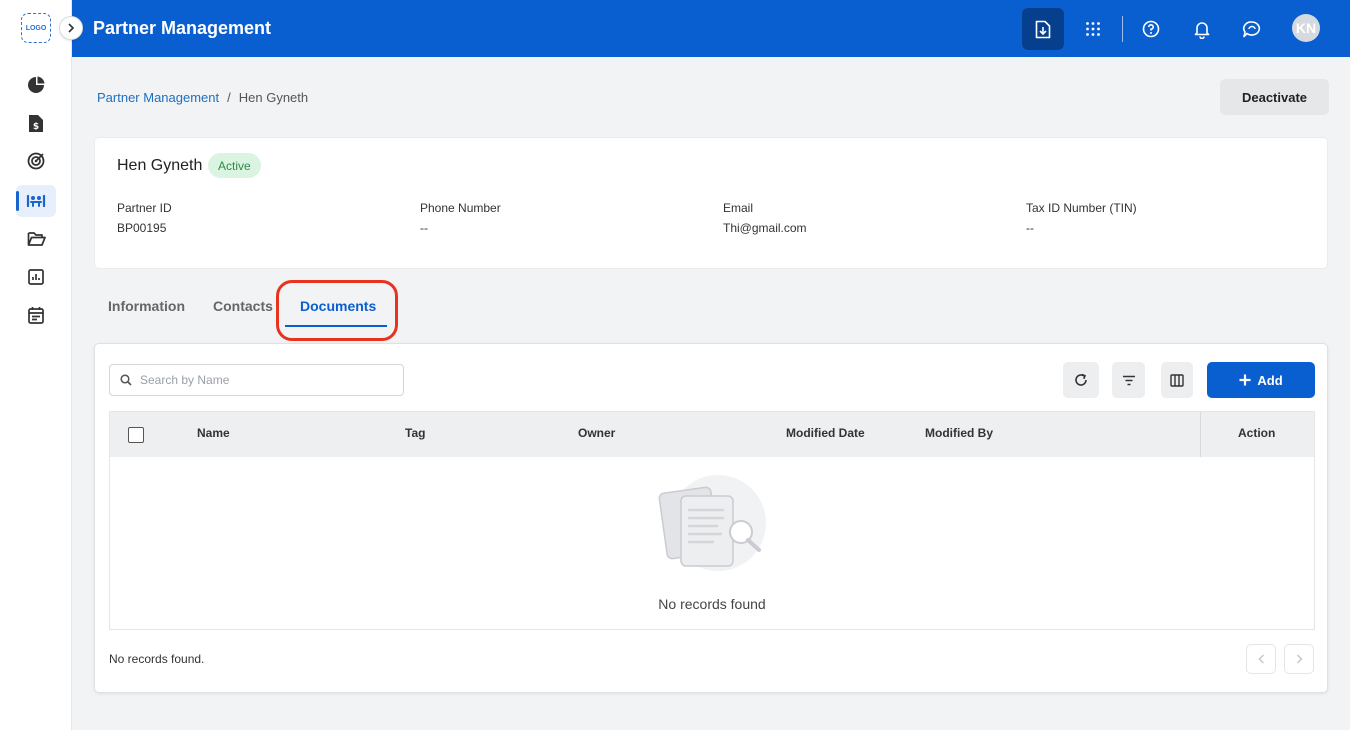  I want to click on columns-button, so click(1177, 380).